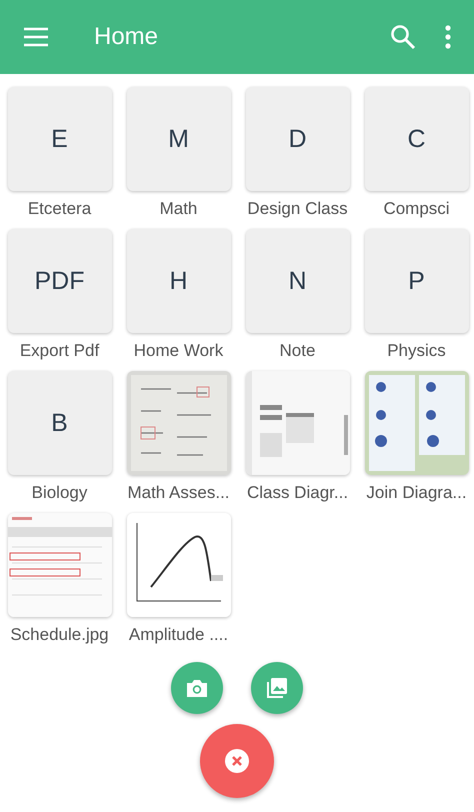  Describe the element at coordinates (59, 635) in the screenshot. I see `item-label: Schedule.jpg` at that location.